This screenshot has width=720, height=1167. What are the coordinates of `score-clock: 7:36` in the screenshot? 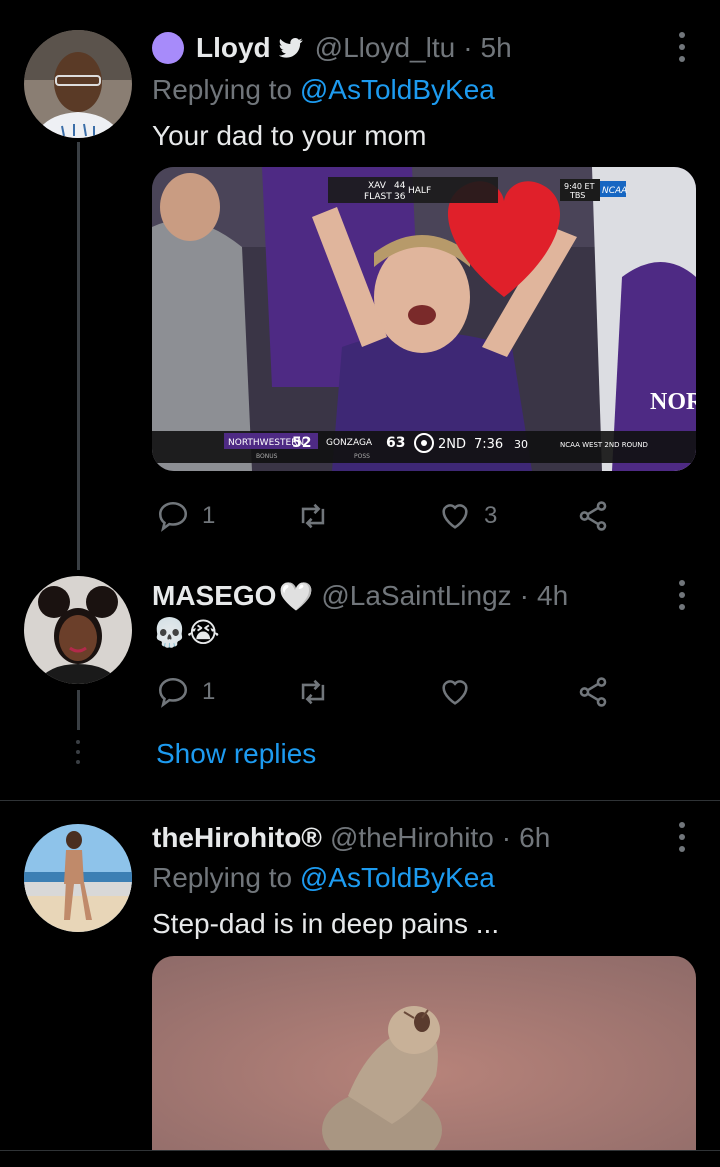 It's located at (488, 444).